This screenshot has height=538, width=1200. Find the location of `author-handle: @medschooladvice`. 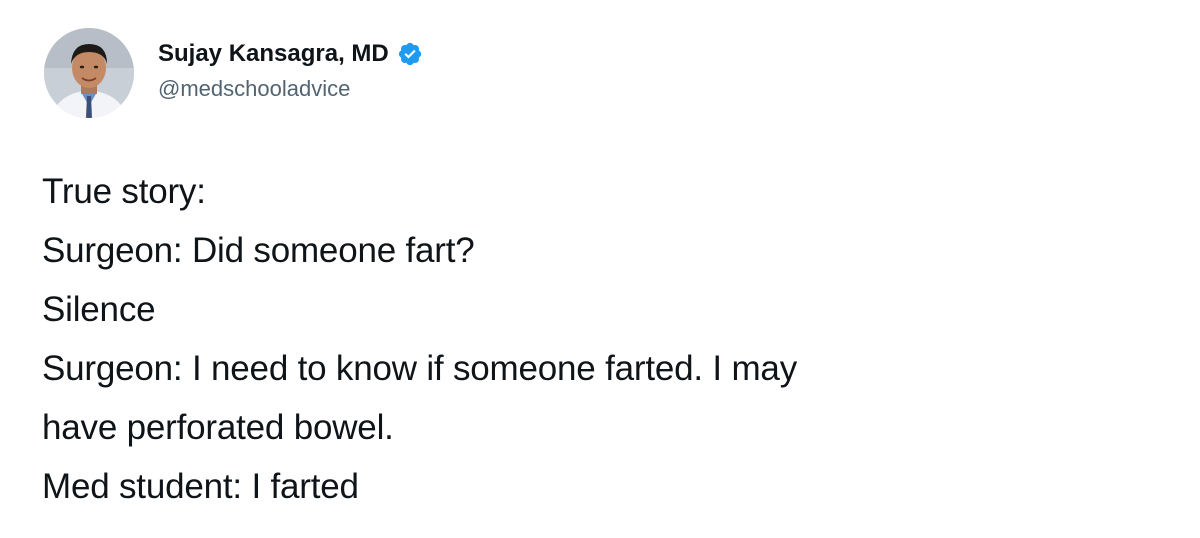

author-handle: @medschooladvice is located at coordinates (290, 89).